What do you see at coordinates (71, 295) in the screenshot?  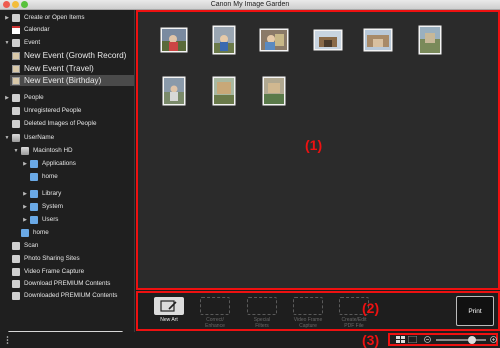 I see `sidebar-item-label: Downloaded PREMIUM Contents` at bounding box center [71, 295].